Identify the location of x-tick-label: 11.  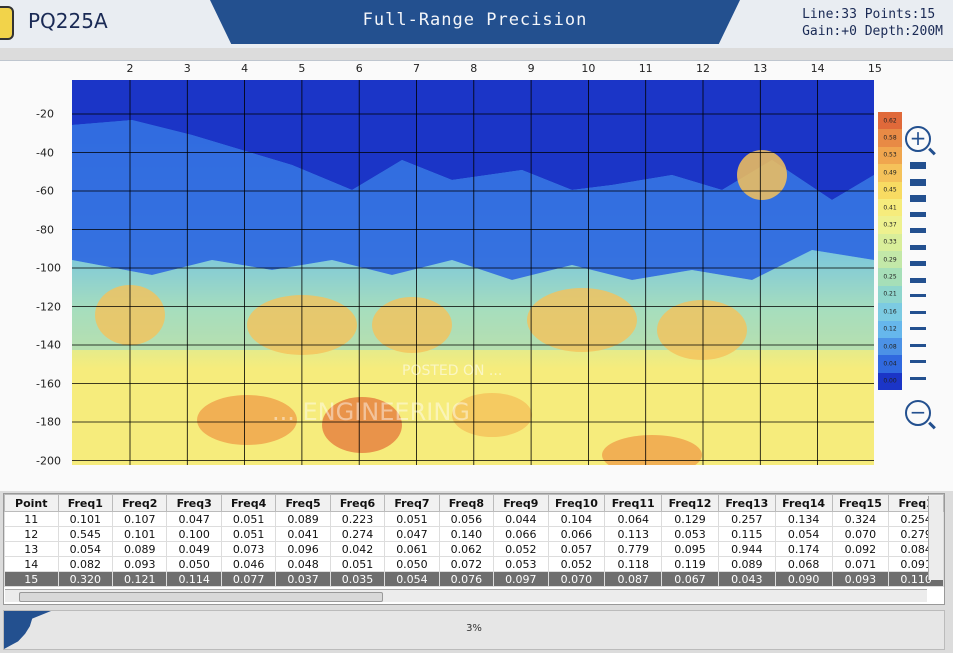
(645, 68).